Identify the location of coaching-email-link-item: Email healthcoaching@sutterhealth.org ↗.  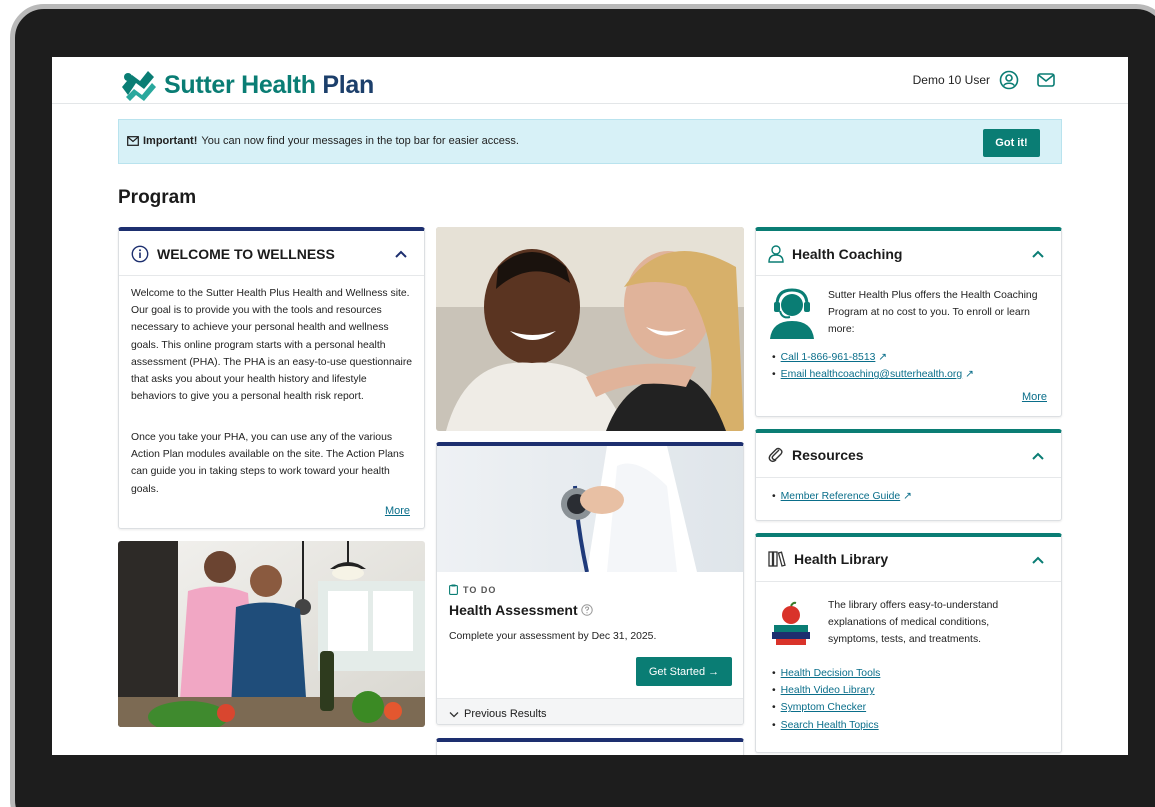
(873, 374).